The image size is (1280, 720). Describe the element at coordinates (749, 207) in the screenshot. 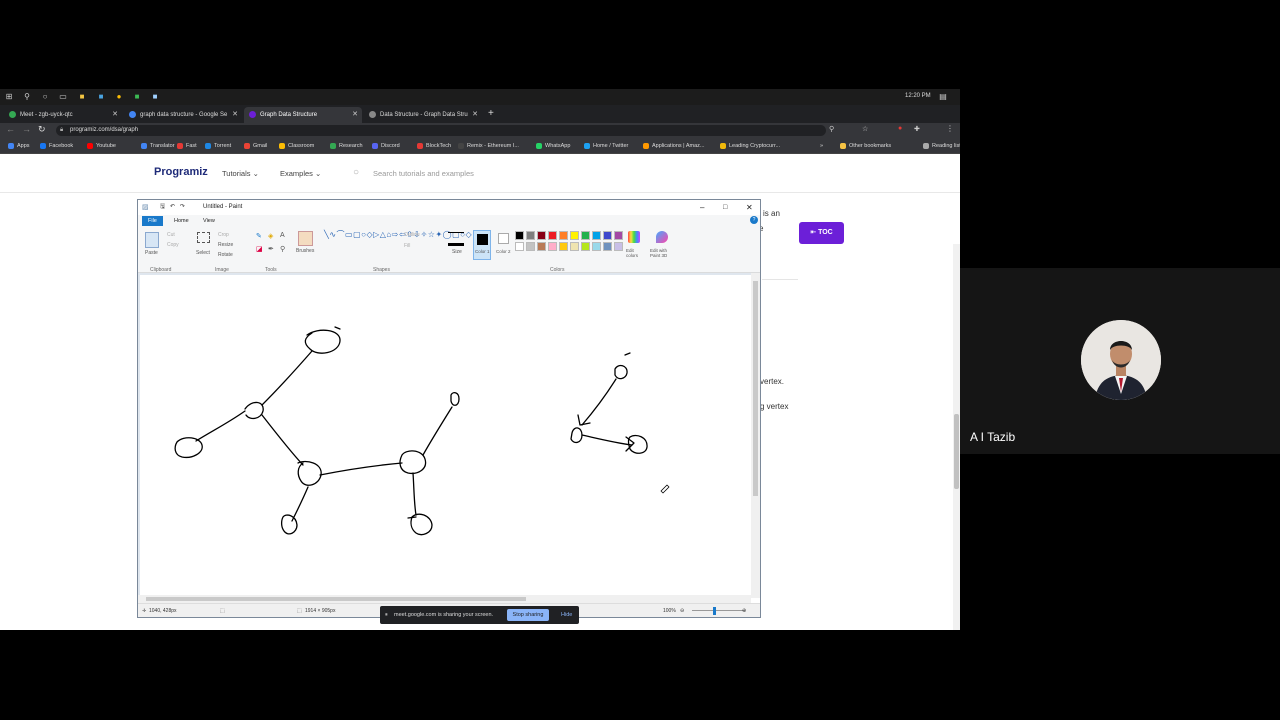

I see `close-icon: ✕` at that location.